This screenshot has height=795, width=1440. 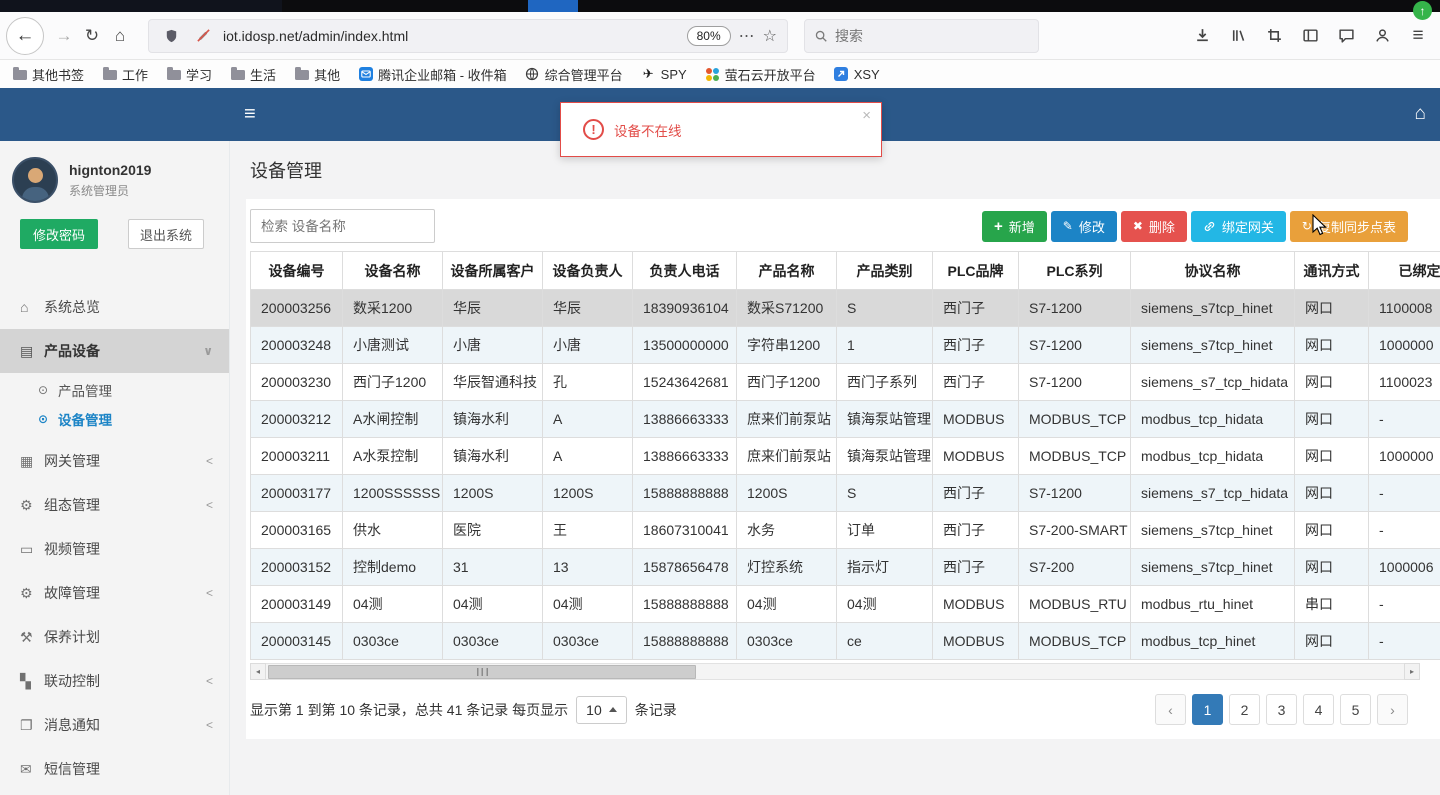 What do you see at coordinates (114, 505) in the screenshot?
I see `sidebar-item: ⚙ 组态管理 <` at bounding box center [114, 505].